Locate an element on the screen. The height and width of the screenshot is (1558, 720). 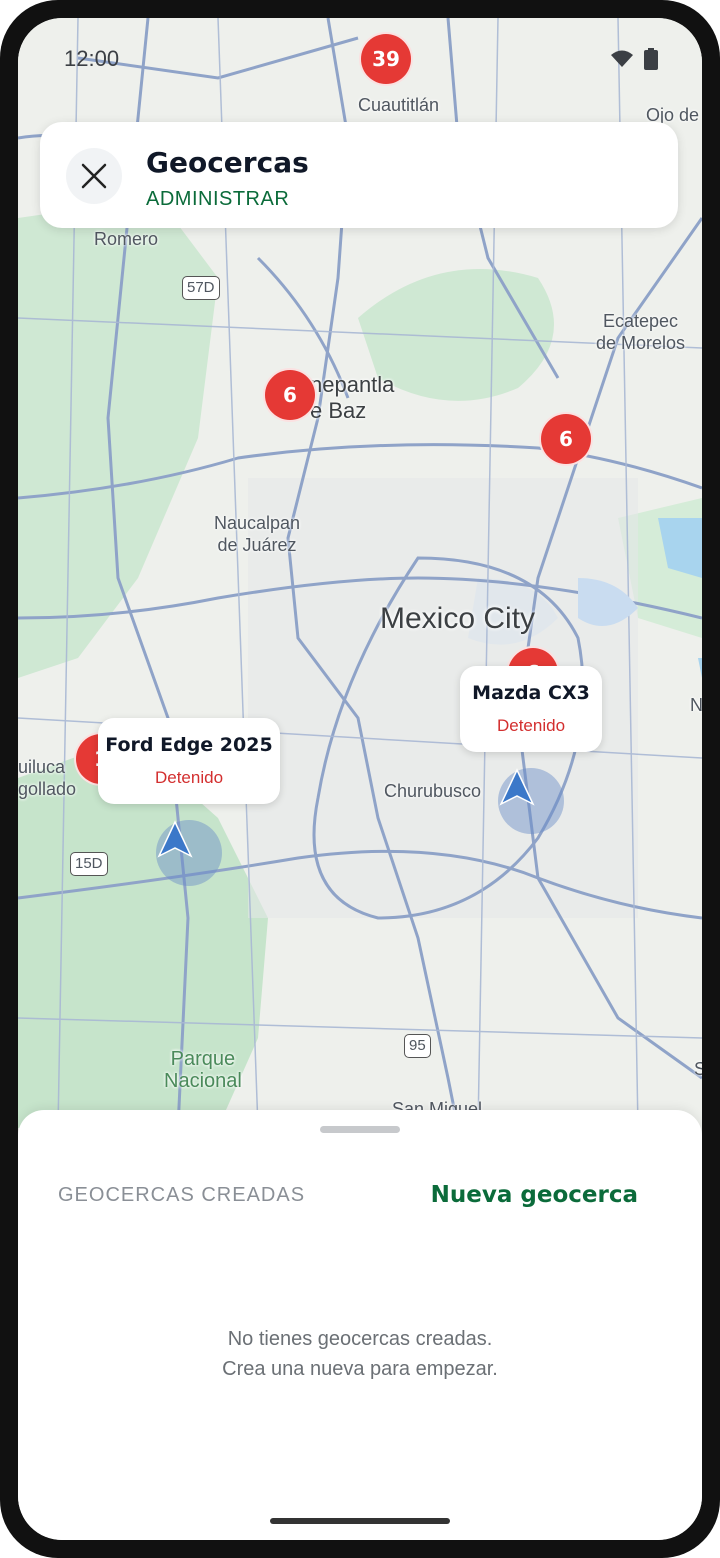
empty-state-line-1: No tienes geocercas creadas. is located at coordinates (360, 1339).